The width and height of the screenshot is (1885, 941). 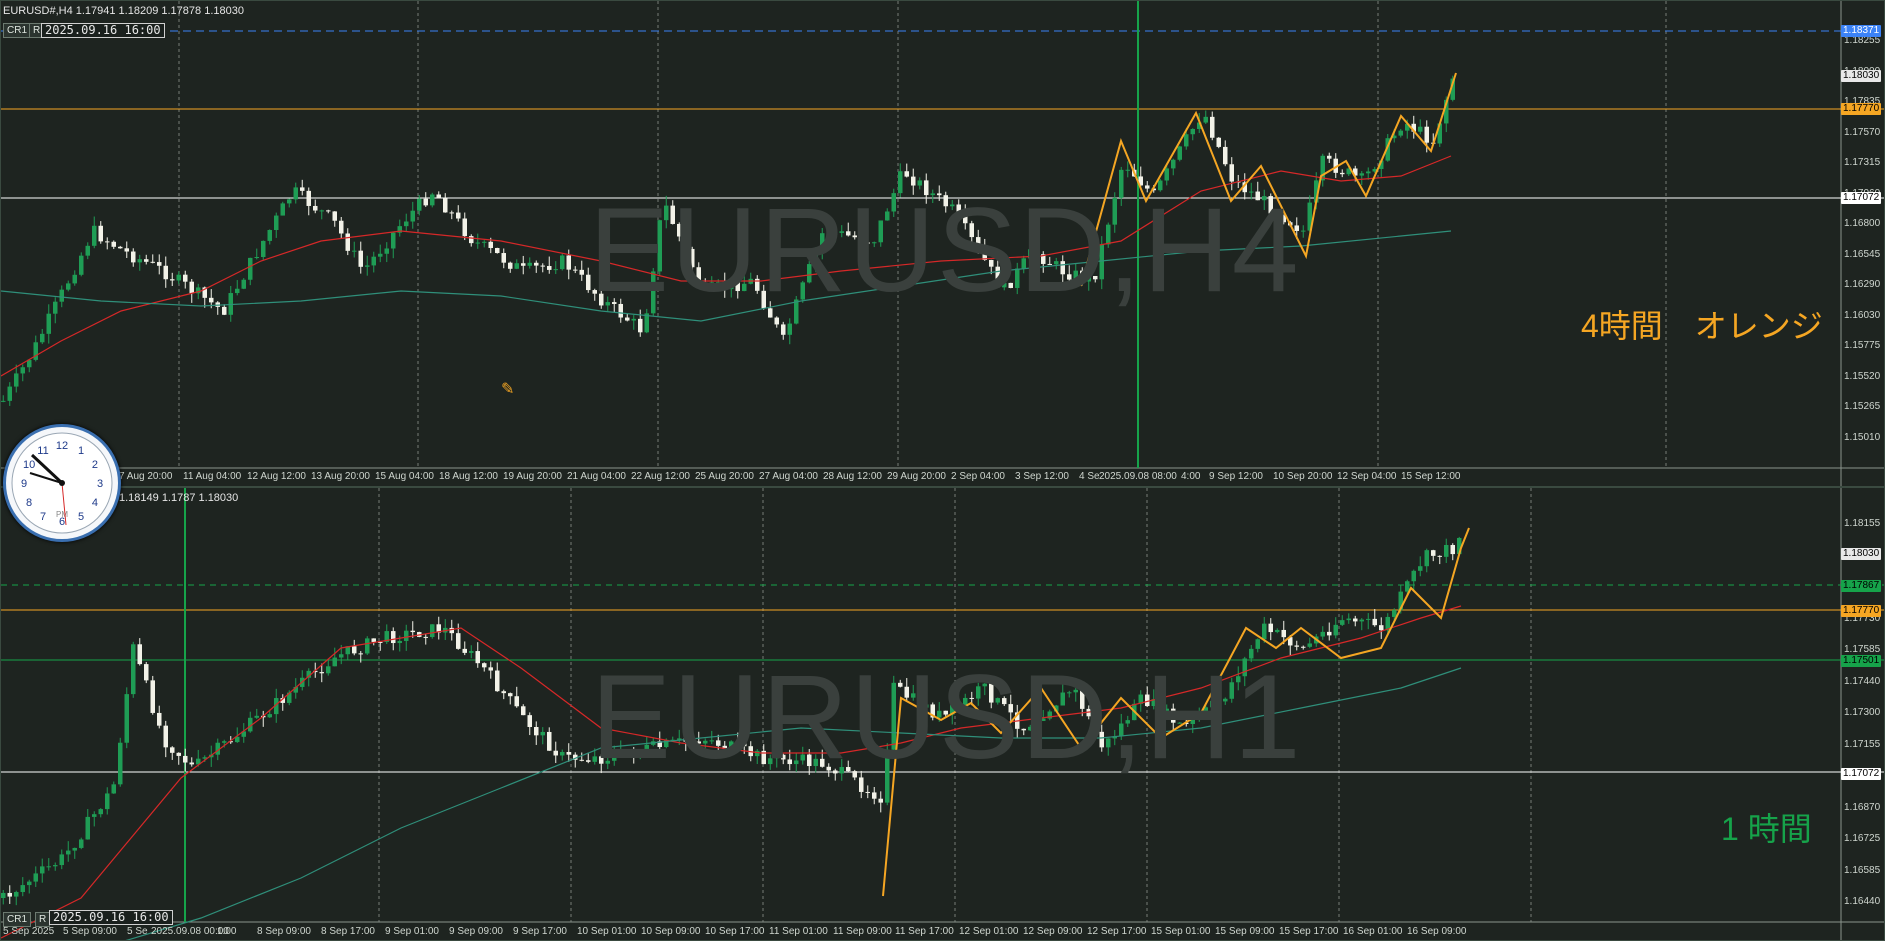 I want to click on axis-label: 12 Sep 09:00, so click(x=1053, y=931).